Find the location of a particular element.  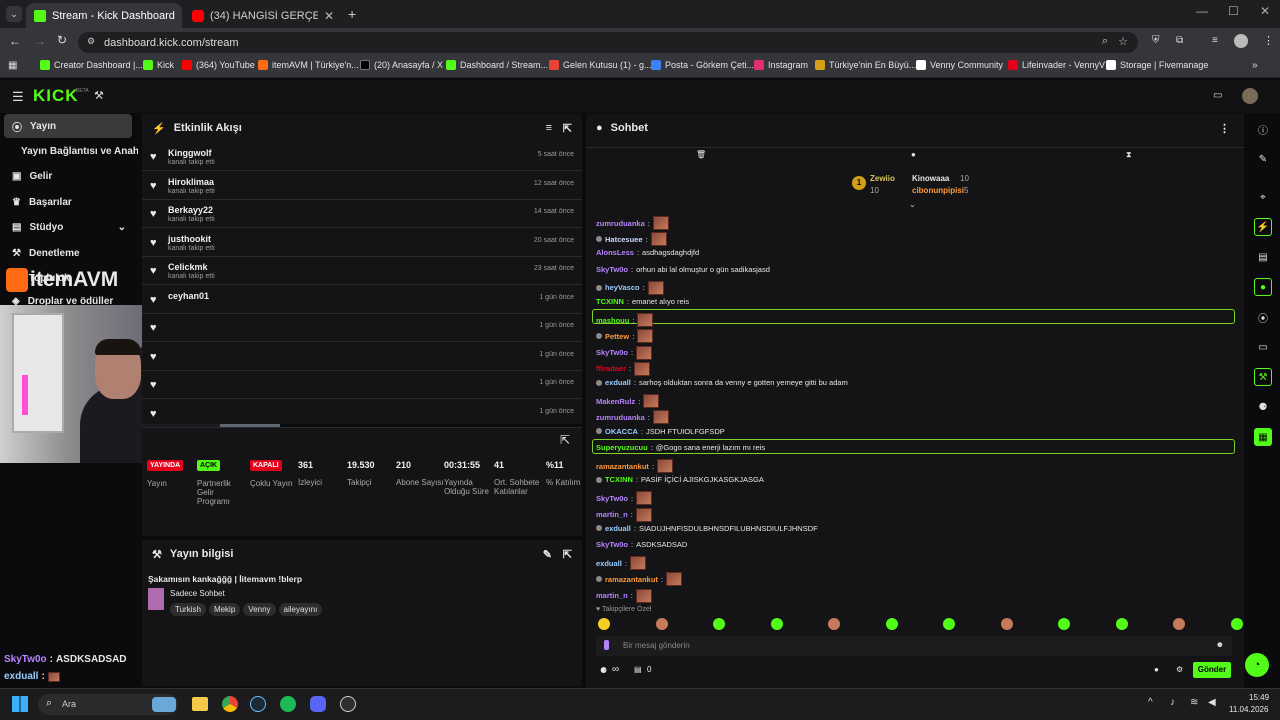

trash-icon: 🗑 is located at coordinates (701, 154).